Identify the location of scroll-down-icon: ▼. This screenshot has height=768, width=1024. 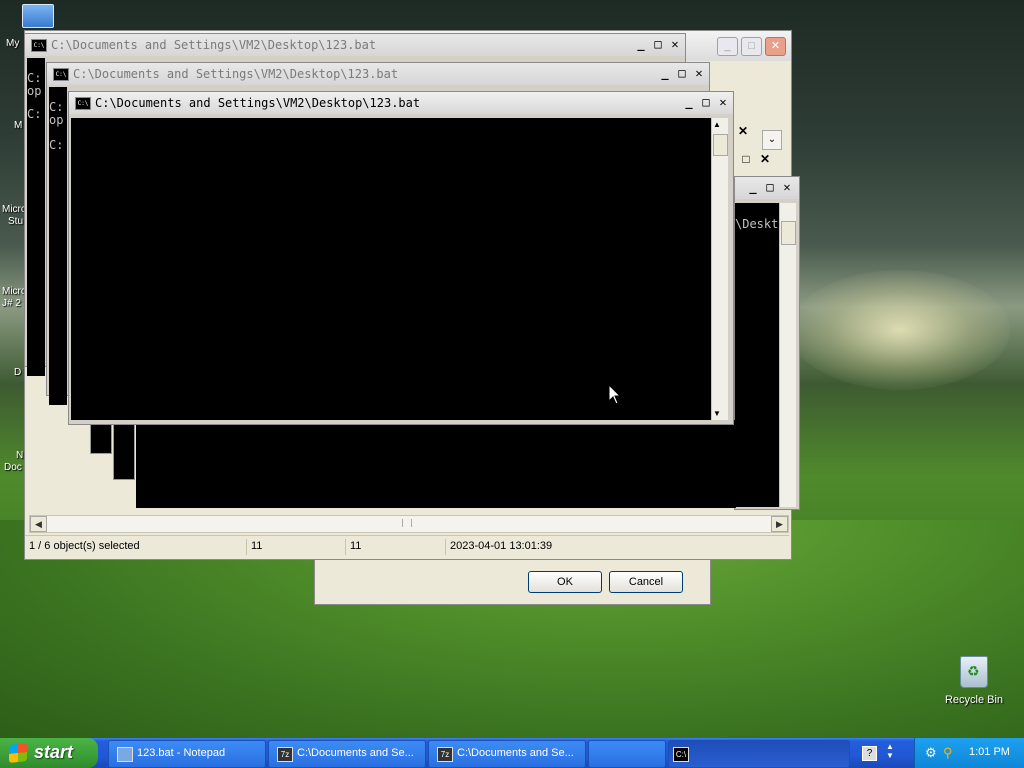
(717, 413).